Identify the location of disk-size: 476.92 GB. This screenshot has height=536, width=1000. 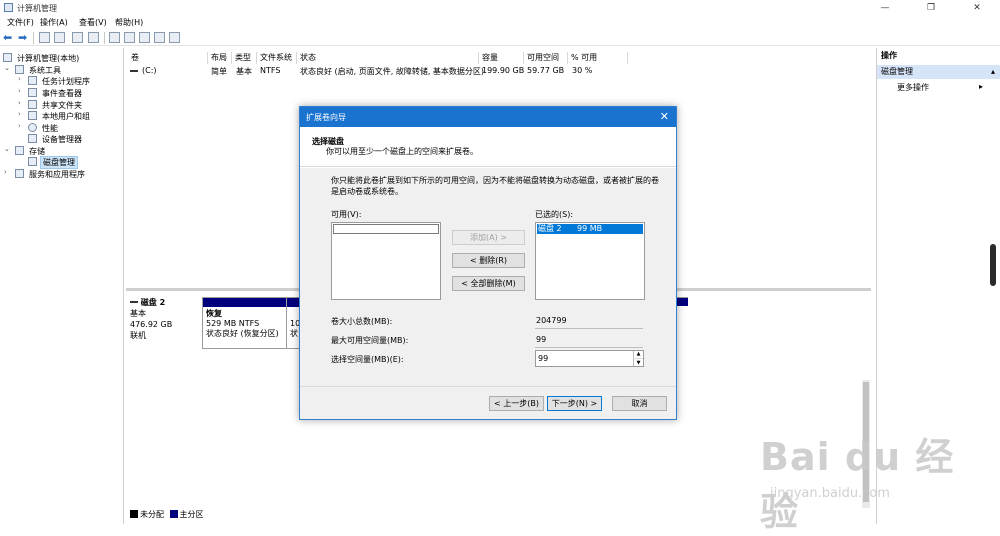
(151, 324).